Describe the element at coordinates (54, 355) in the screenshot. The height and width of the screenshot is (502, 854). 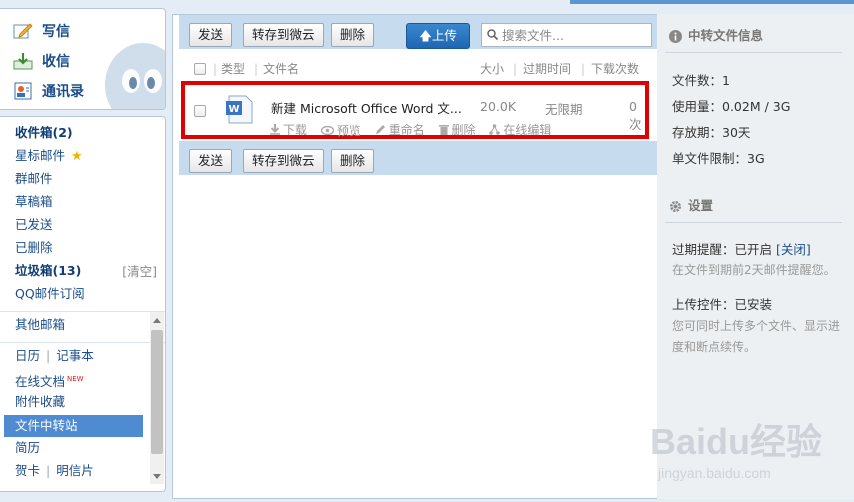
I see `nav-calendar-notes: 日历 | 记事本` at that location.